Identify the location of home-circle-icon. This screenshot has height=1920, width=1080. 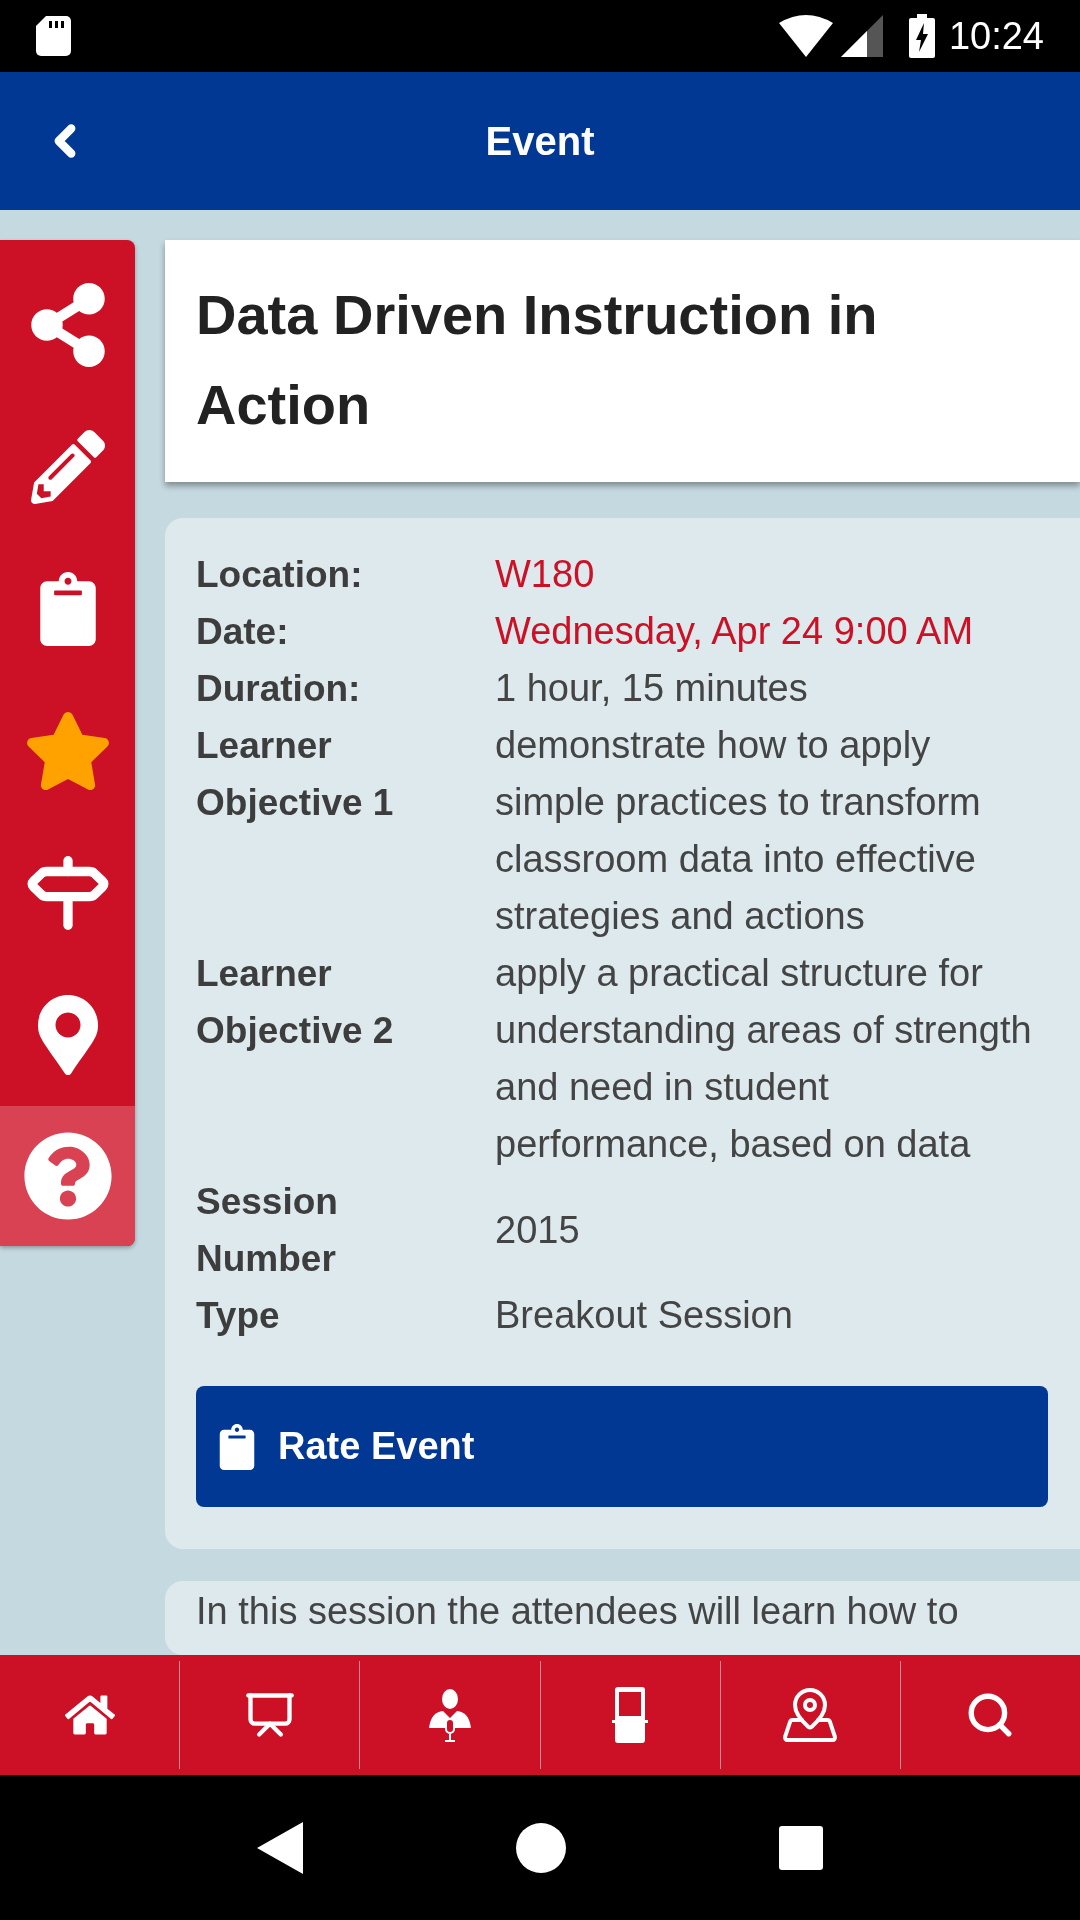
(541, 1847).